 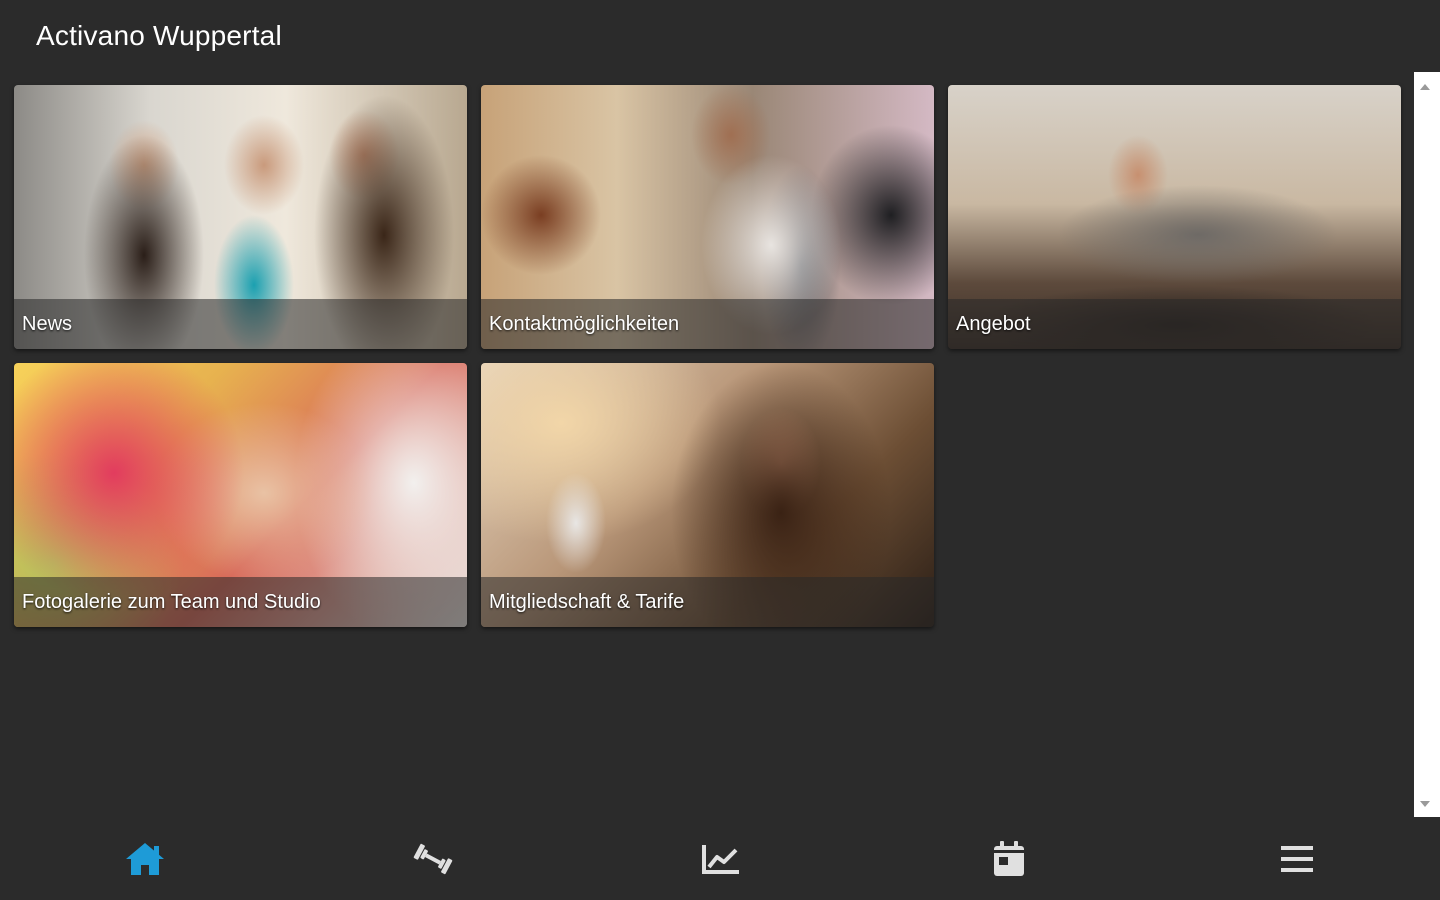 I want to click on scroll-up-arrow-icon, so click(x=1425, y=87).